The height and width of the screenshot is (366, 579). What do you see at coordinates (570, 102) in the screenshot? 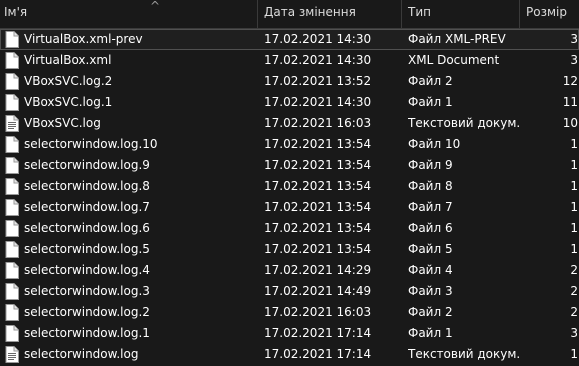
I see `file-size: 11` at bounding box center [570, 102].